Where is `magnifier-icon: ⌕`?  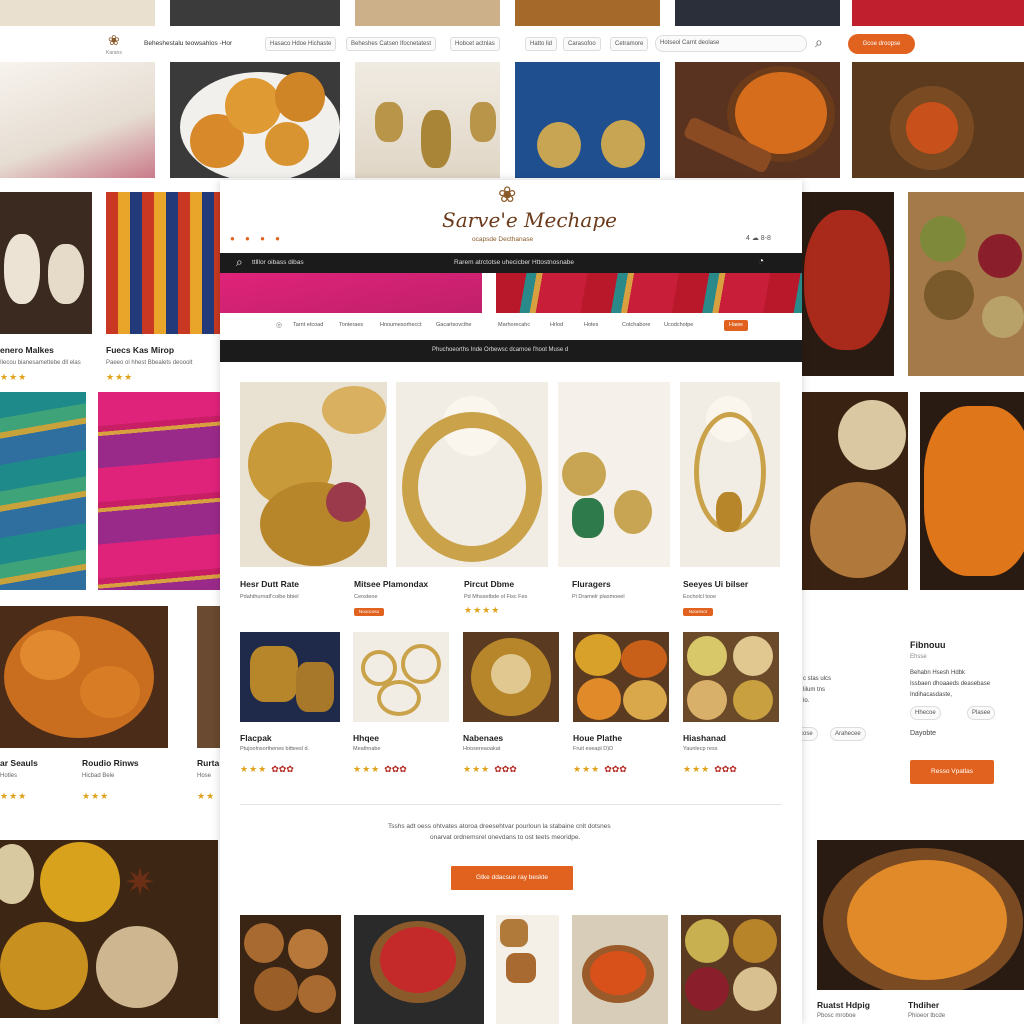
magnifier-icon: ⌕ is located at coordinates (819, 42).